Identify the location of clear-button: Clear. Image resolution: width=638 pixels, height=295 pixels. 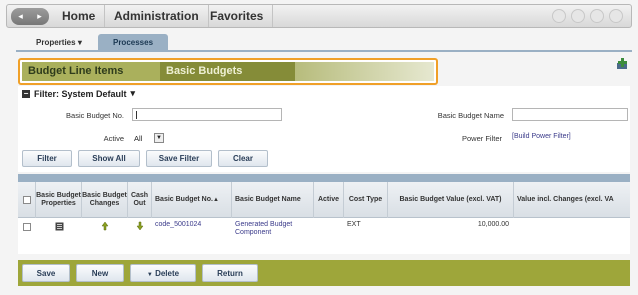
(243, 158).